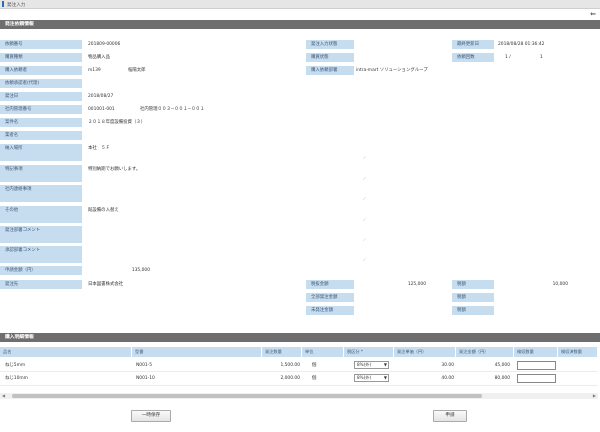  Describe the element at coordinates (447, 365) in the screenshot. I see `row1-price: 30.00` at that location.